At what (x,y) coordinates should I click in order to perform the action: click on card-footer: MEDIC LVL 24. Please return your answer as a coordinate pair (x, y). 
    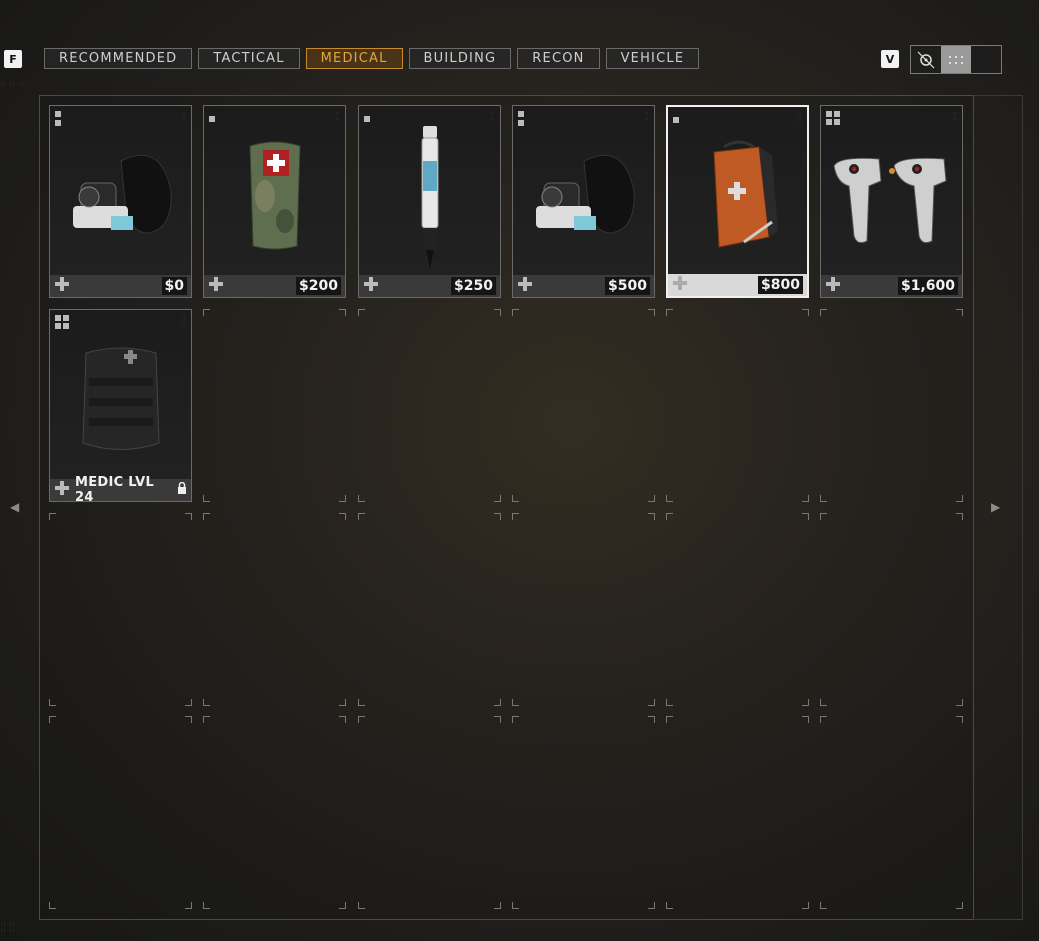
    Looking at the image, I should click on (120, 490).